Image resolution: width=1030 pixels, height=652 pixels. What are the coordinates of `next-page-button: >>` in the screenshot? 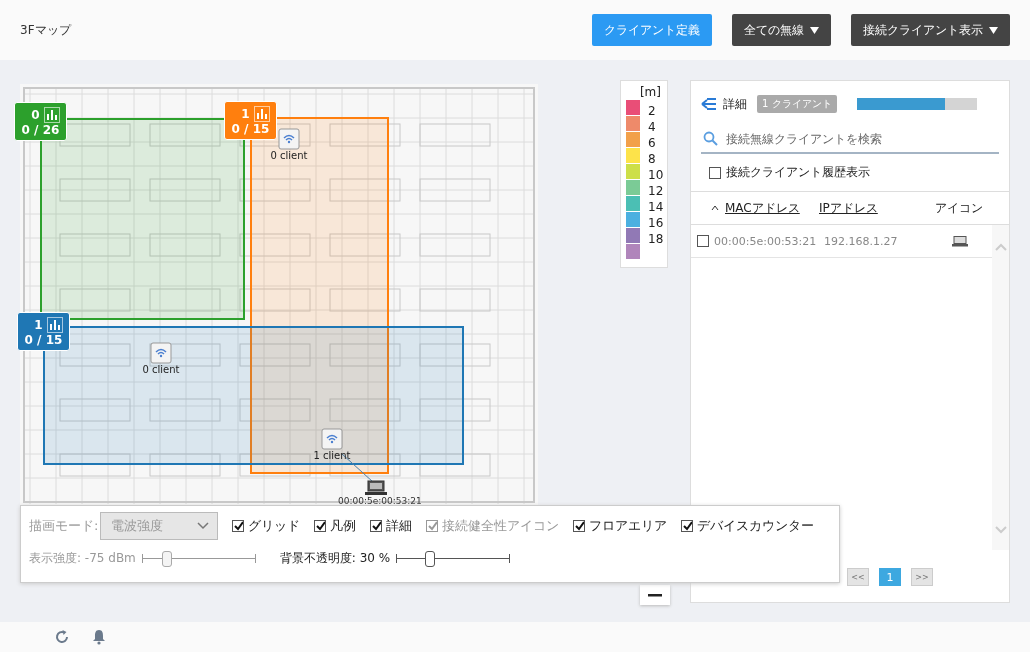 It's located at (922, 577).